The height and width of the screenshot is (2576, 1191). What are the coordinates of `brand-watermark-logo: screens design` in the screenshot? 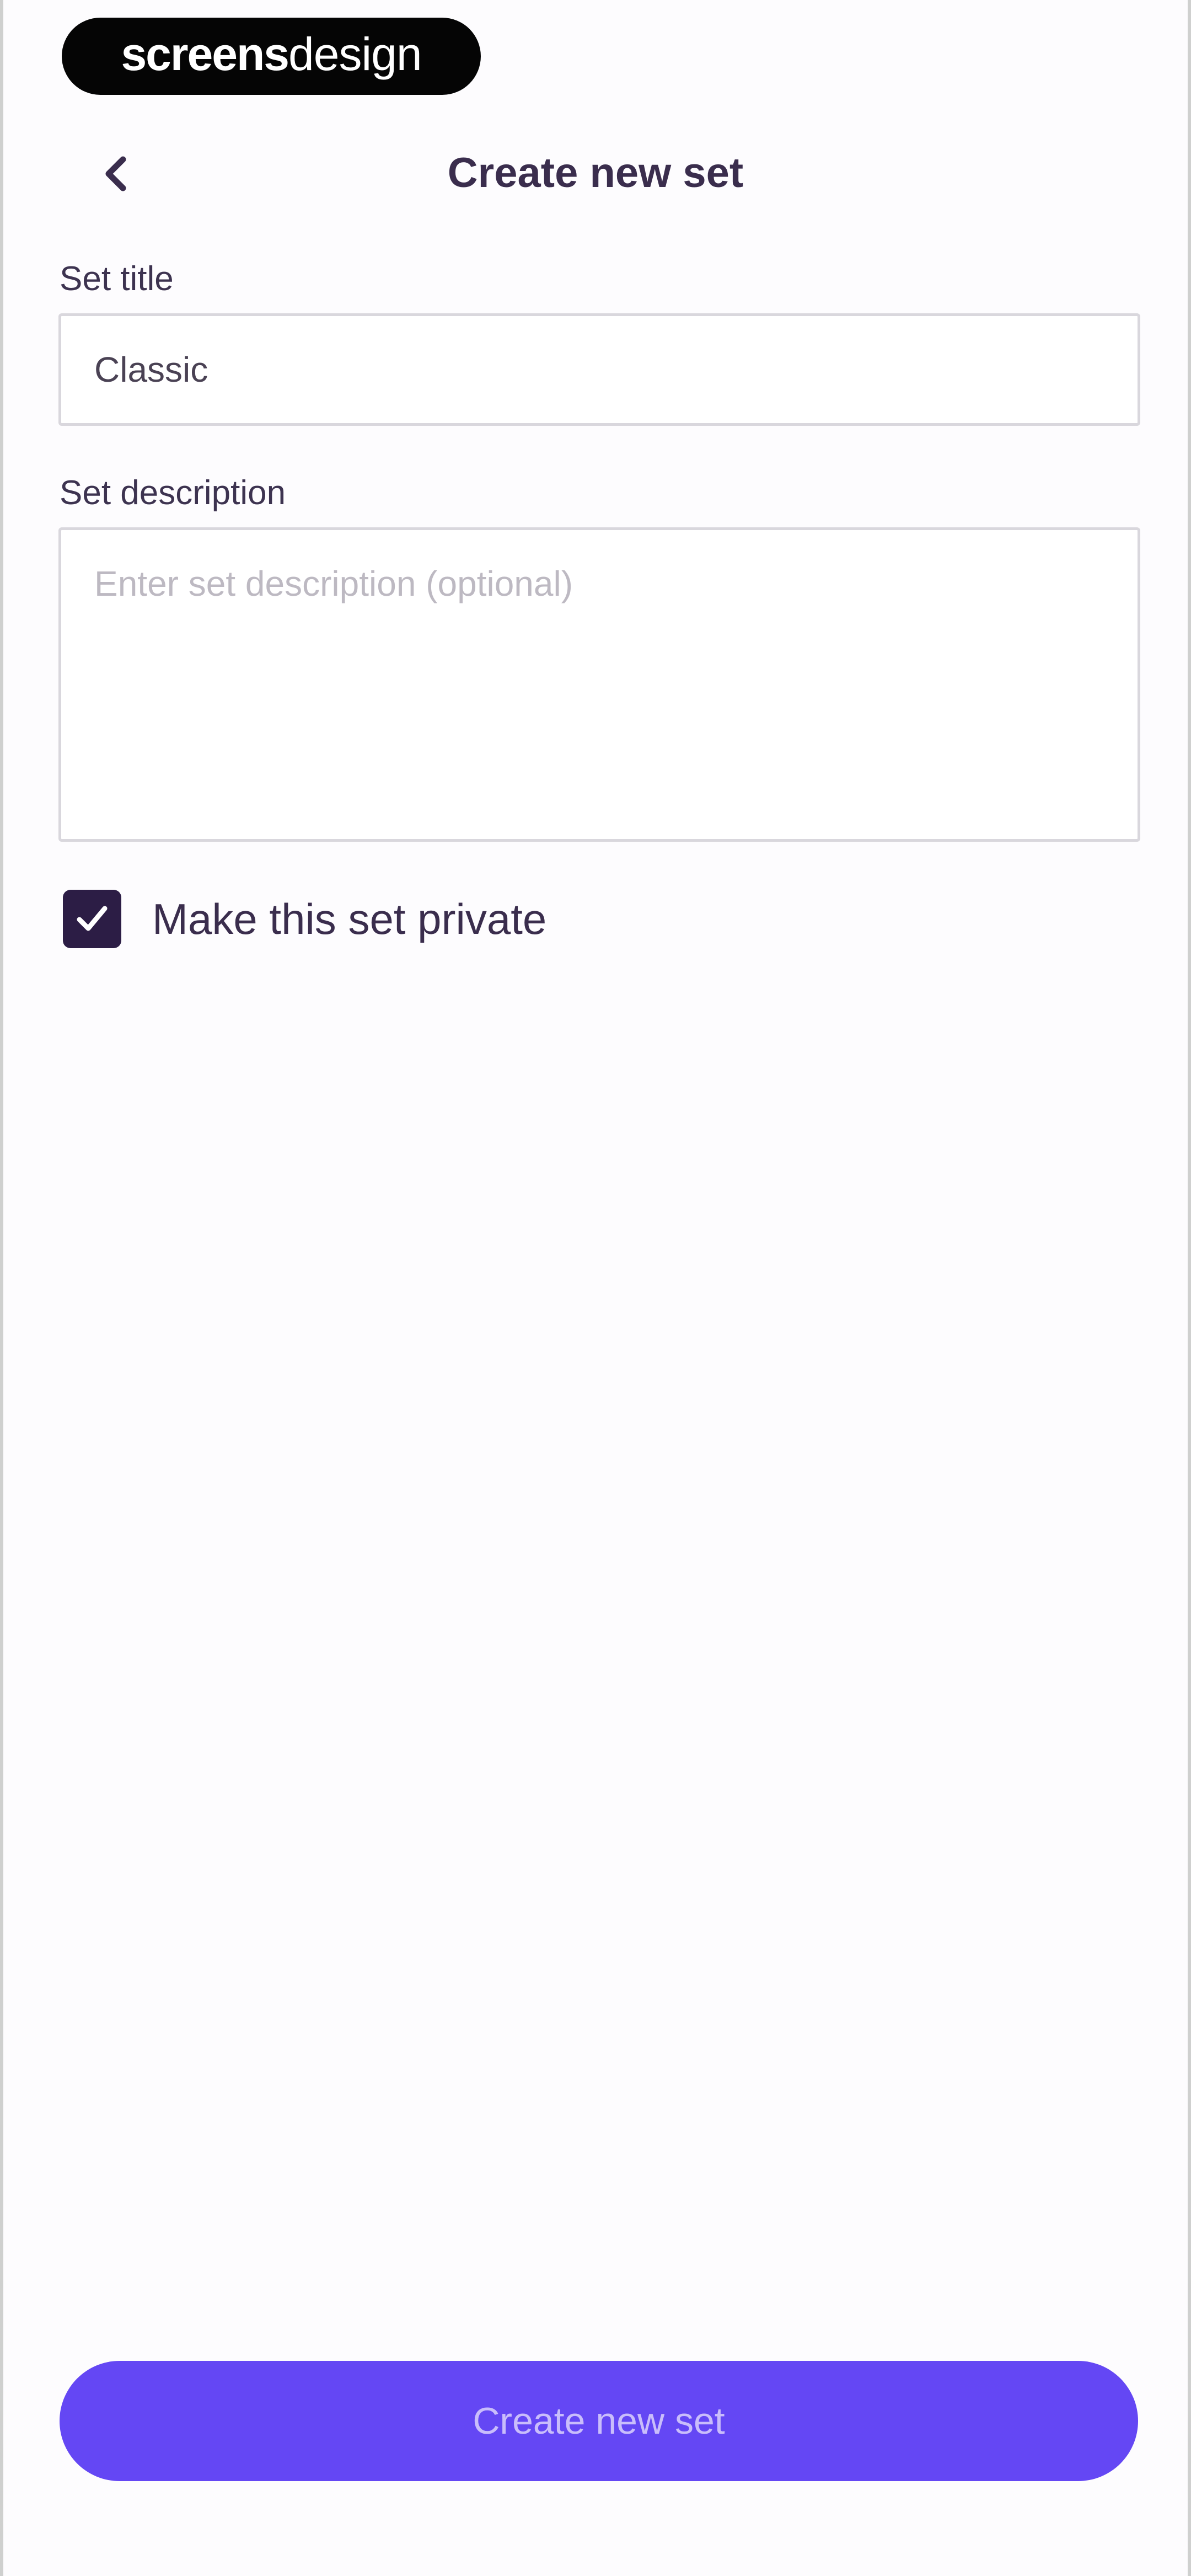 It's located at (271, 56).